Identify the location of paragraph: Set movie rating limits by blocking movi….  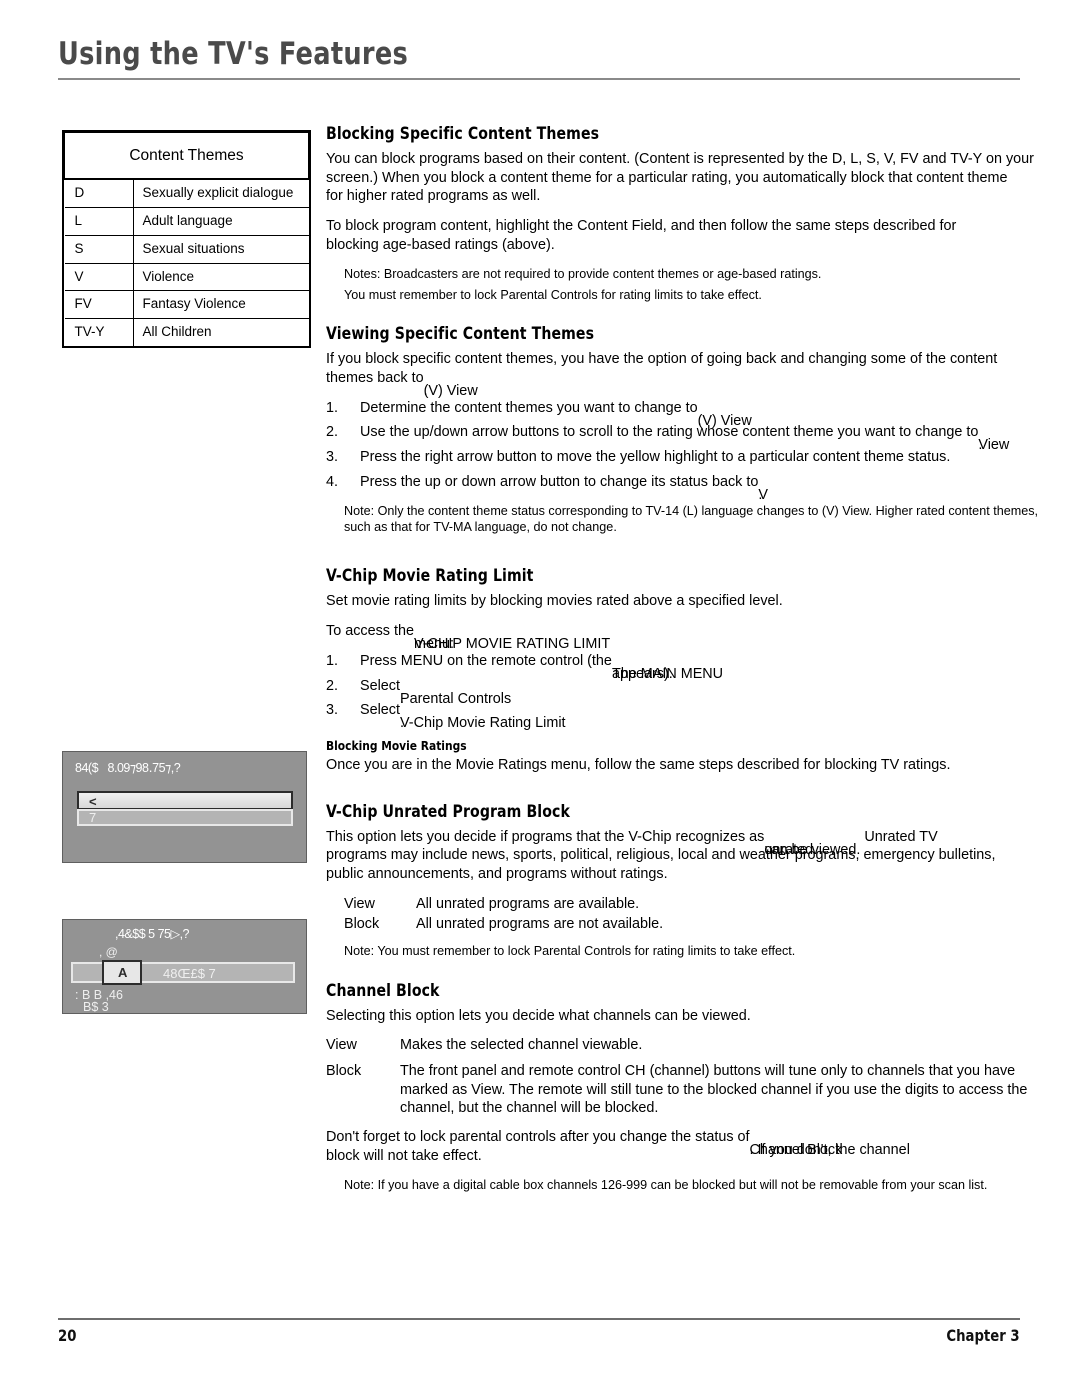
(554, 601).